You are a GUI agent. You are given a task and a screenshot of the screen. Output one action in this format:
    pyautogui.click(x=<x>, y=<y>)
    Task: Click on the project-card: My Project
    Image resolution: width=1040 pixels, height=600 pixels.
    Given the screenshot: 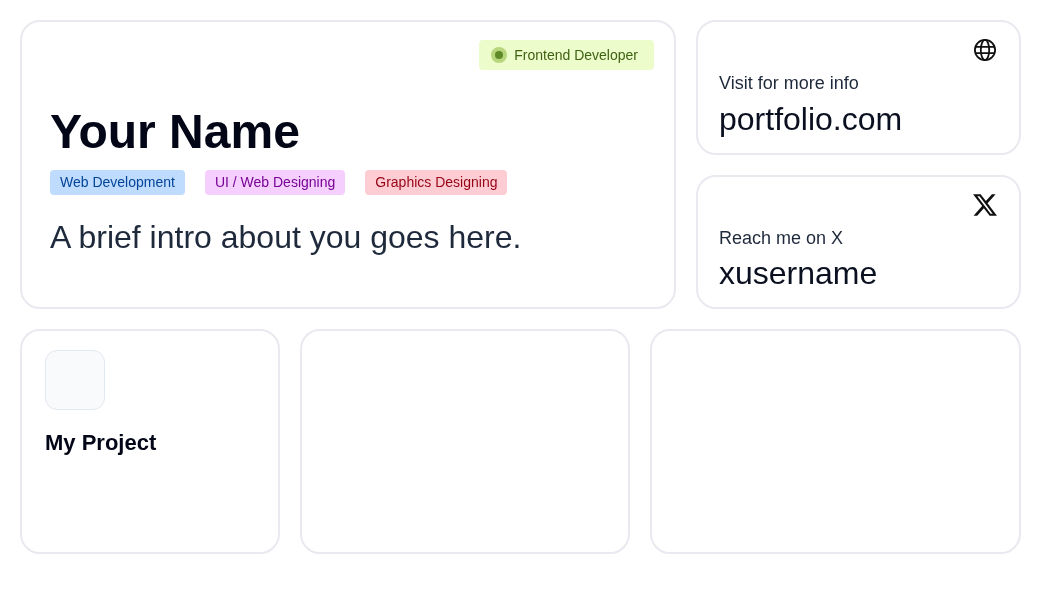 What is the action you would take?
    pyautogui.click(x=150, y=441)
    